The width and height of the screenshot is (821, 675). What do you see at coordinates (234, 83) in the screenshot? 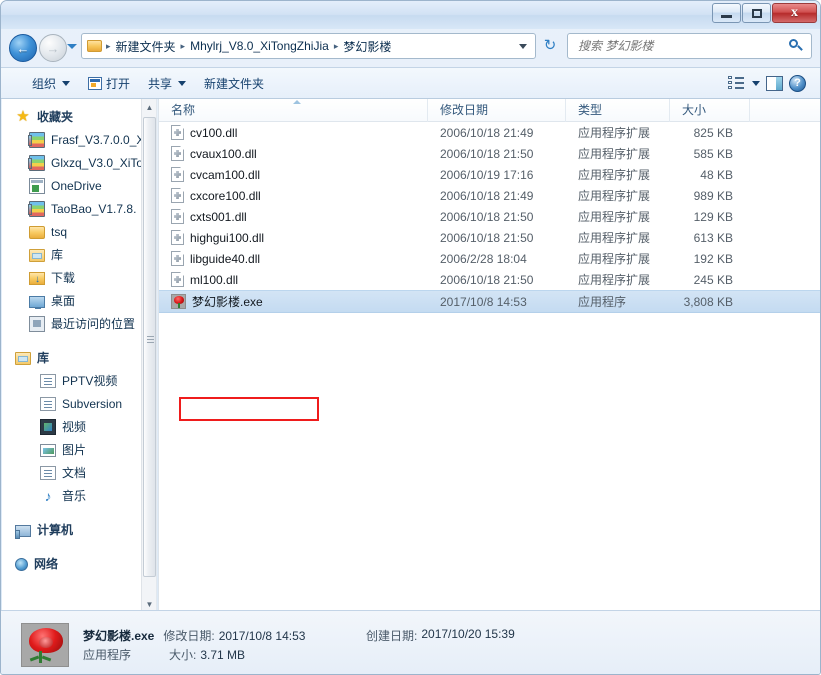
I see `new-folder-button: 新建文件夹` at bounding box center [234, 83].